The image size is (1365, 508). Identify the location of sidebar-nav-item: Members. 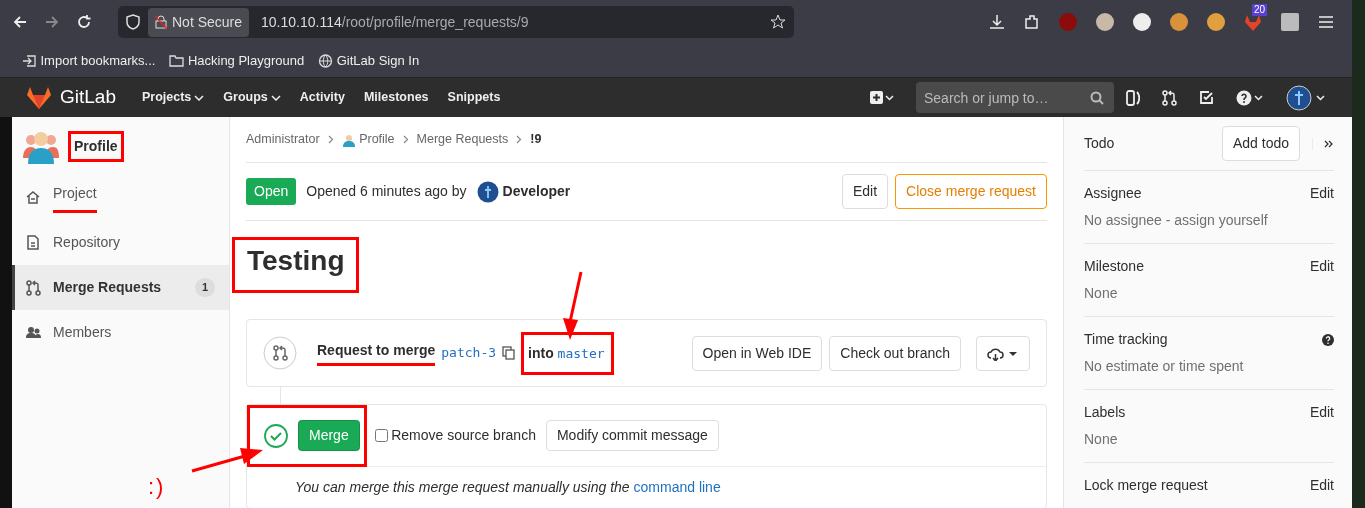
(120, 332).